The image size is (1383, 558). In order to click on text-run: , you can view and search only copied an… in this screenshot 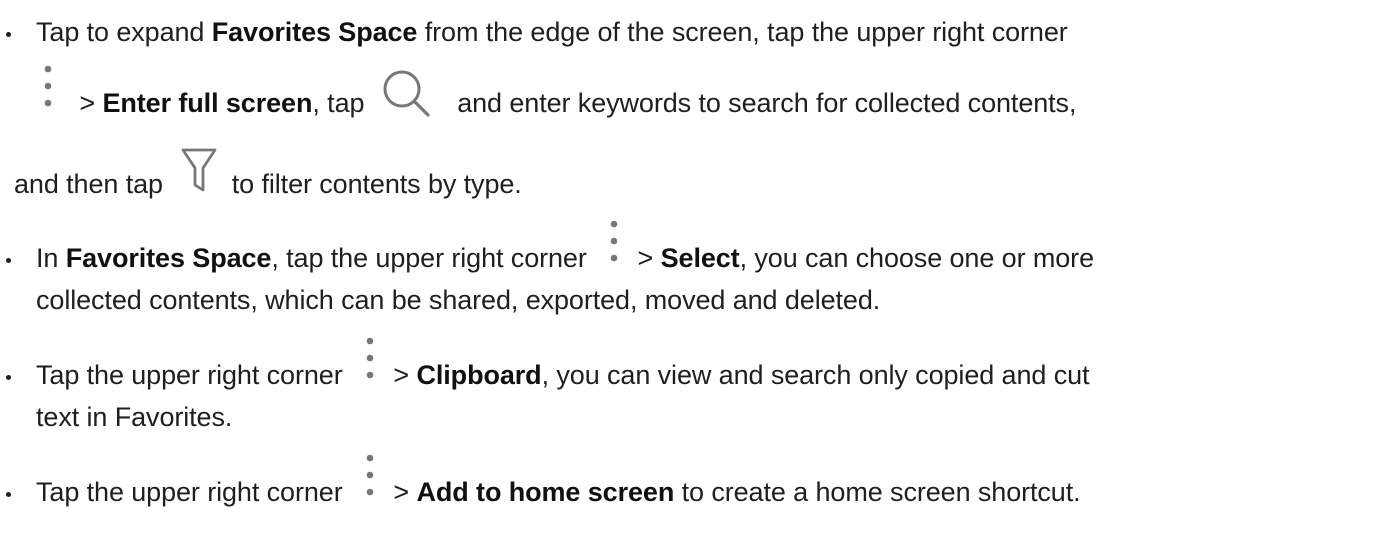, I will do `click(815, 375)`.